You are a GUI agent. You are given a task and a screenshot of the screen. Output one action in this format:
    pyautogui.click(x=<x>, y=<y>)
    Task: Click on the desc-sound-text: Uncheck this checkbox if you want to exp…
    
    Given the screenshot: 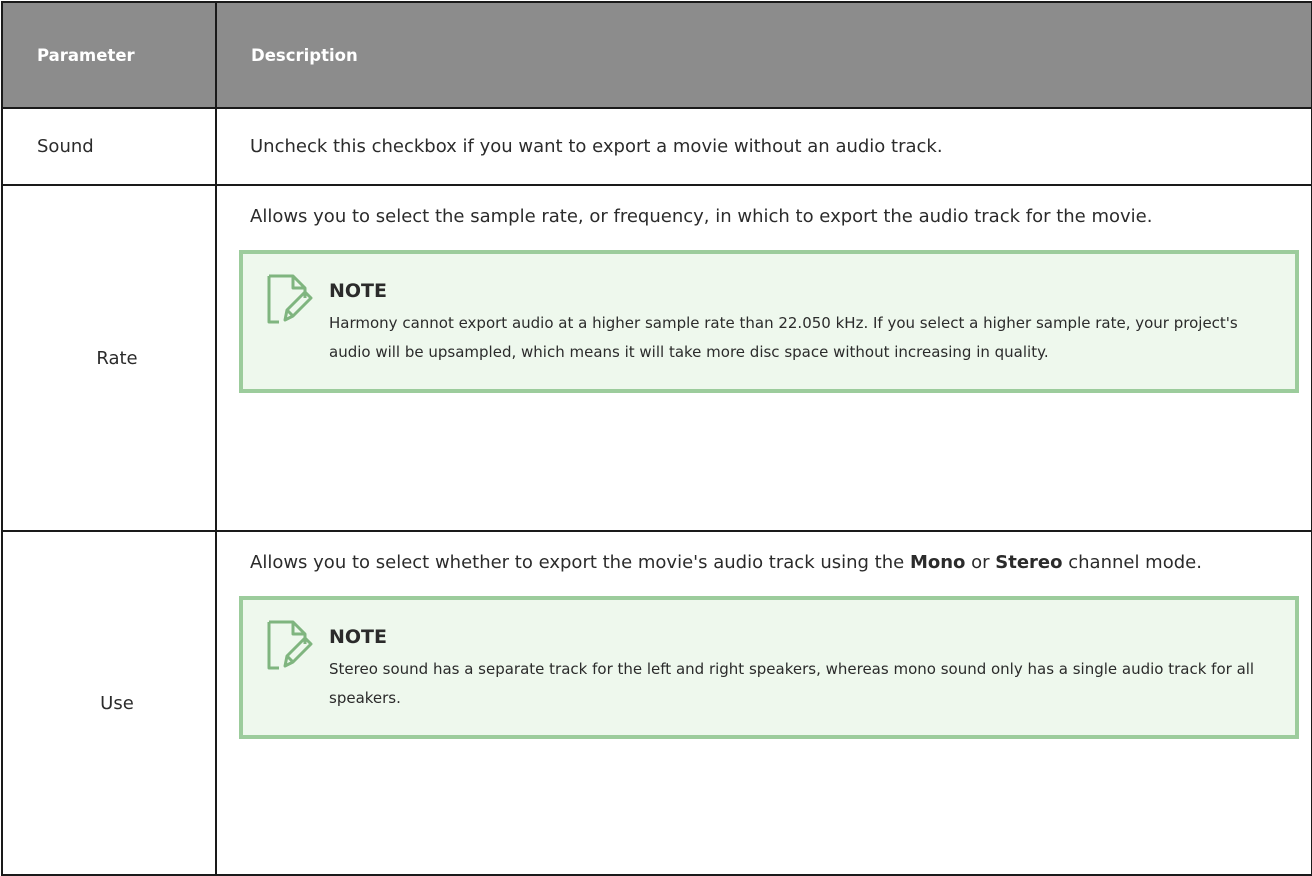 What is the action you would take?
    pyautogui.click(x=596, y=146)
    